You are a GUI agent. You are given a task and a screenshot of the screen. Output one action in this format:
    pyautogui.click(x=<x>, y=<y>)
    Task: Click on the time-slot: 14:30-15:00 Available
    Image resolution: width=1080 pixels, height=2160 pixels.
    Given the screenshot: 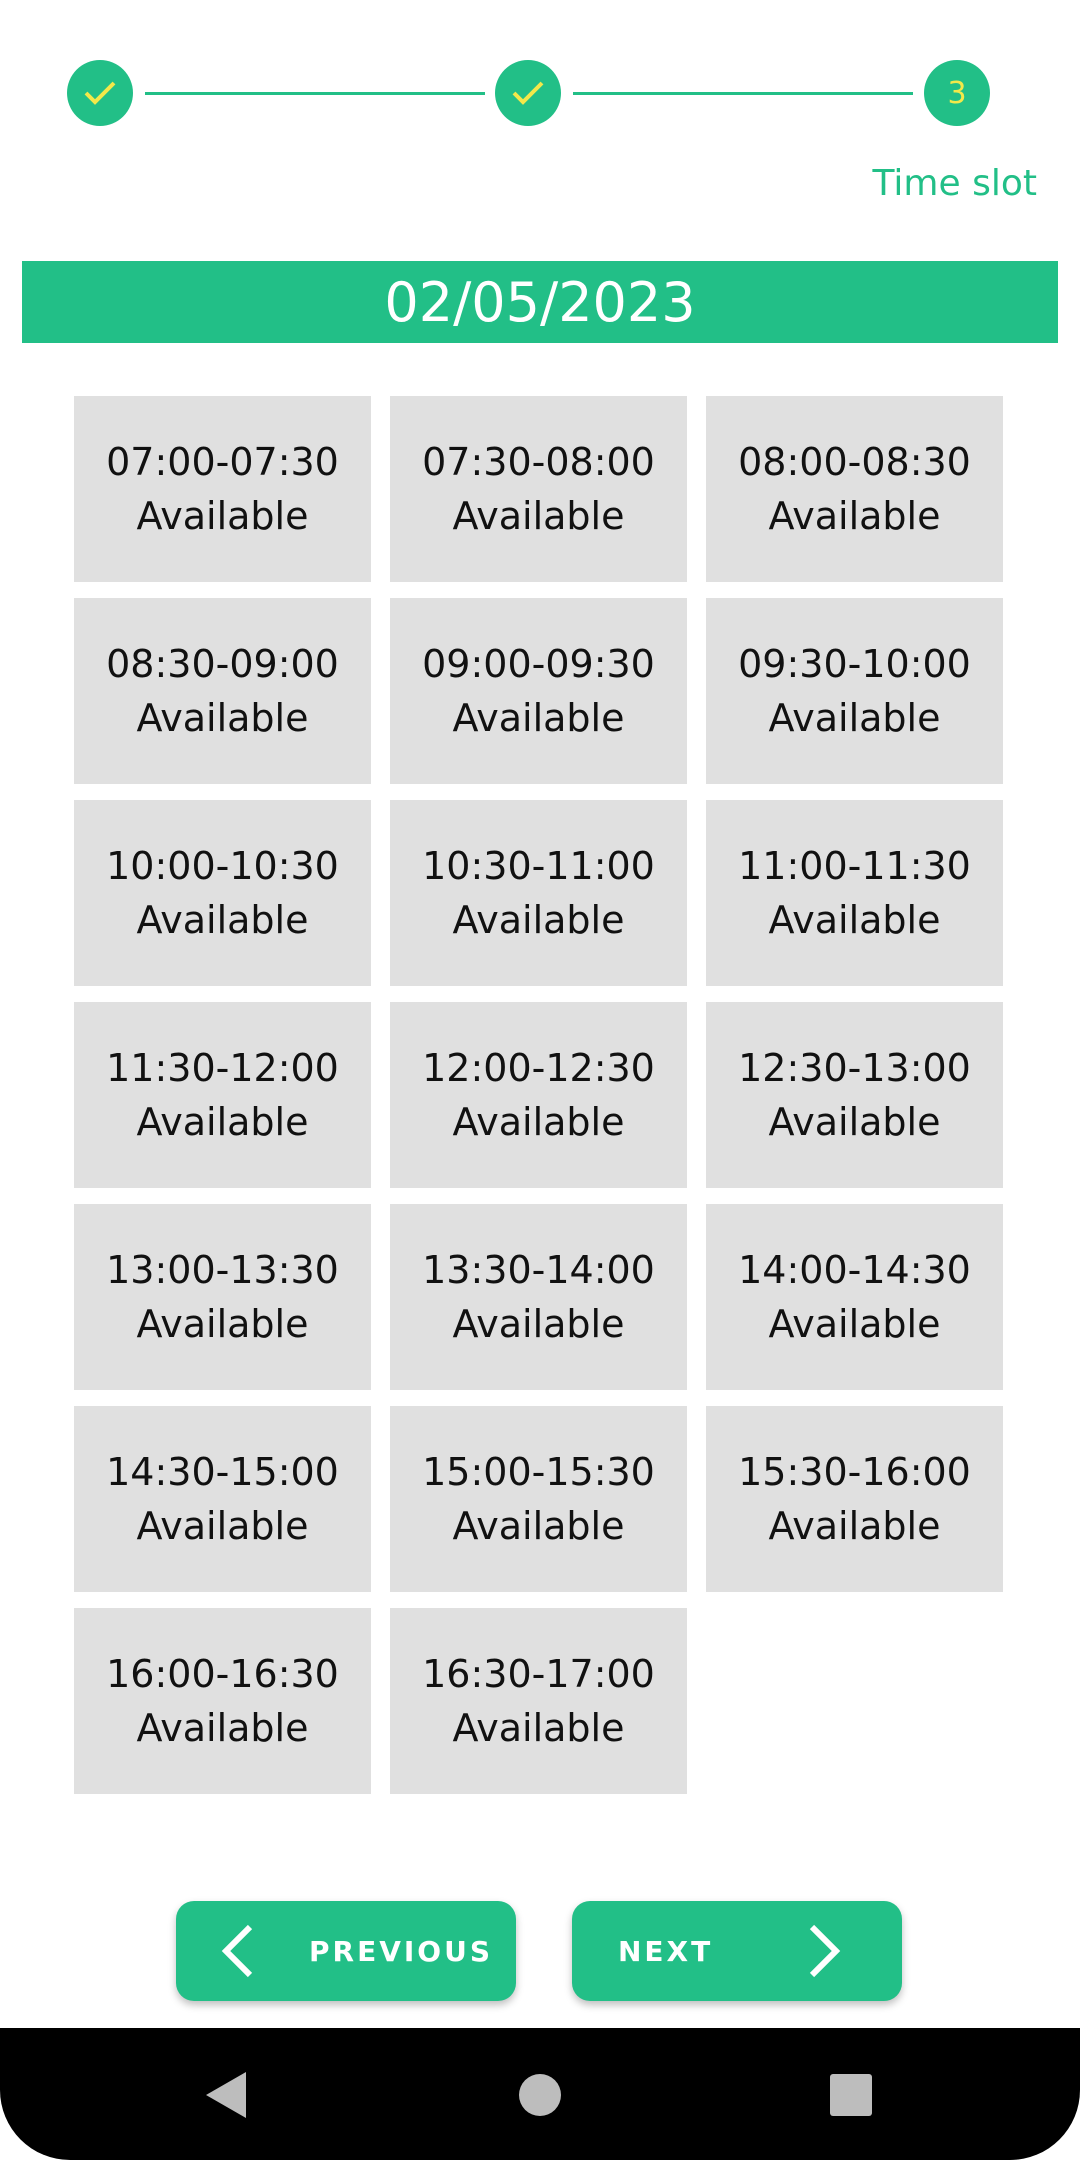 What is the action you would take?
    pyautogui.click(x=222, y=1499)
    